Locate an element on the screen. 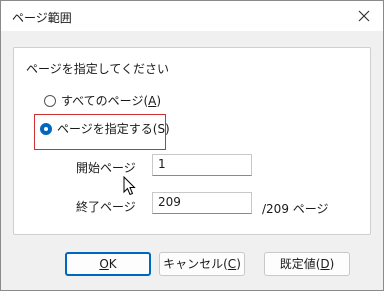 The width and height of the screenshot is (384, 291). close-button is located at coordinates (364, 16).